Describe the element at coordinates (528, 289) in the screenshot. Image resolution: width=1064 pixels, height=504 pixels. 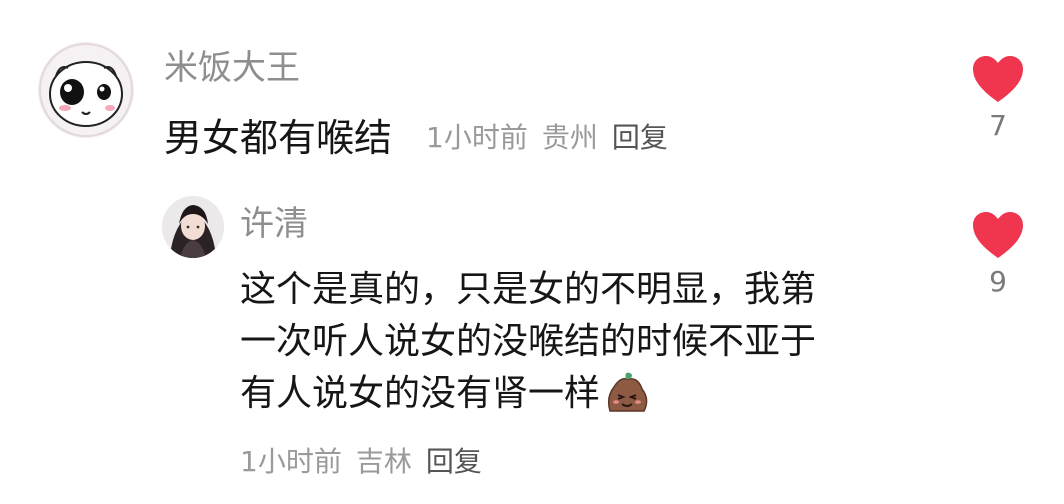
I see `comment-text-line: 这个是真的，只是女的不明显，我第` at that location.